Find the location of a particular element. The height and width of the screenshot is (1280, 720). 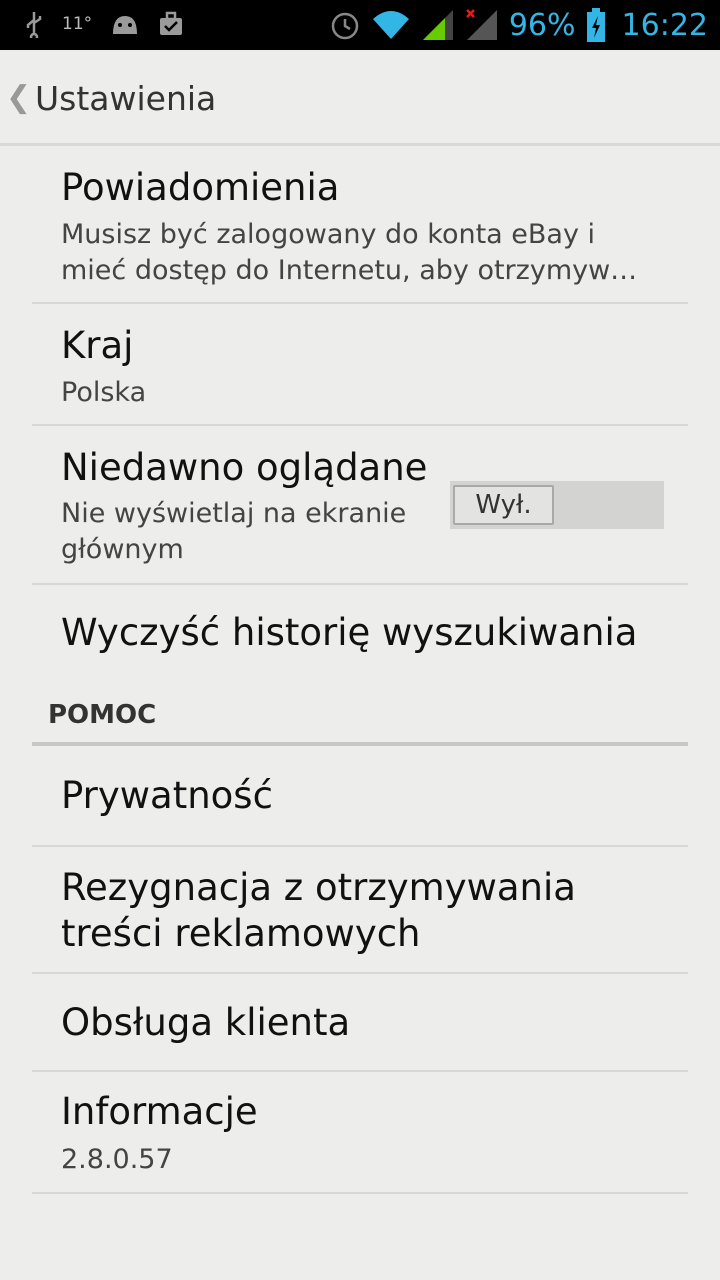

setting-title: Wyczyść historię wyszukiwania is located at coordinates (349, 632).